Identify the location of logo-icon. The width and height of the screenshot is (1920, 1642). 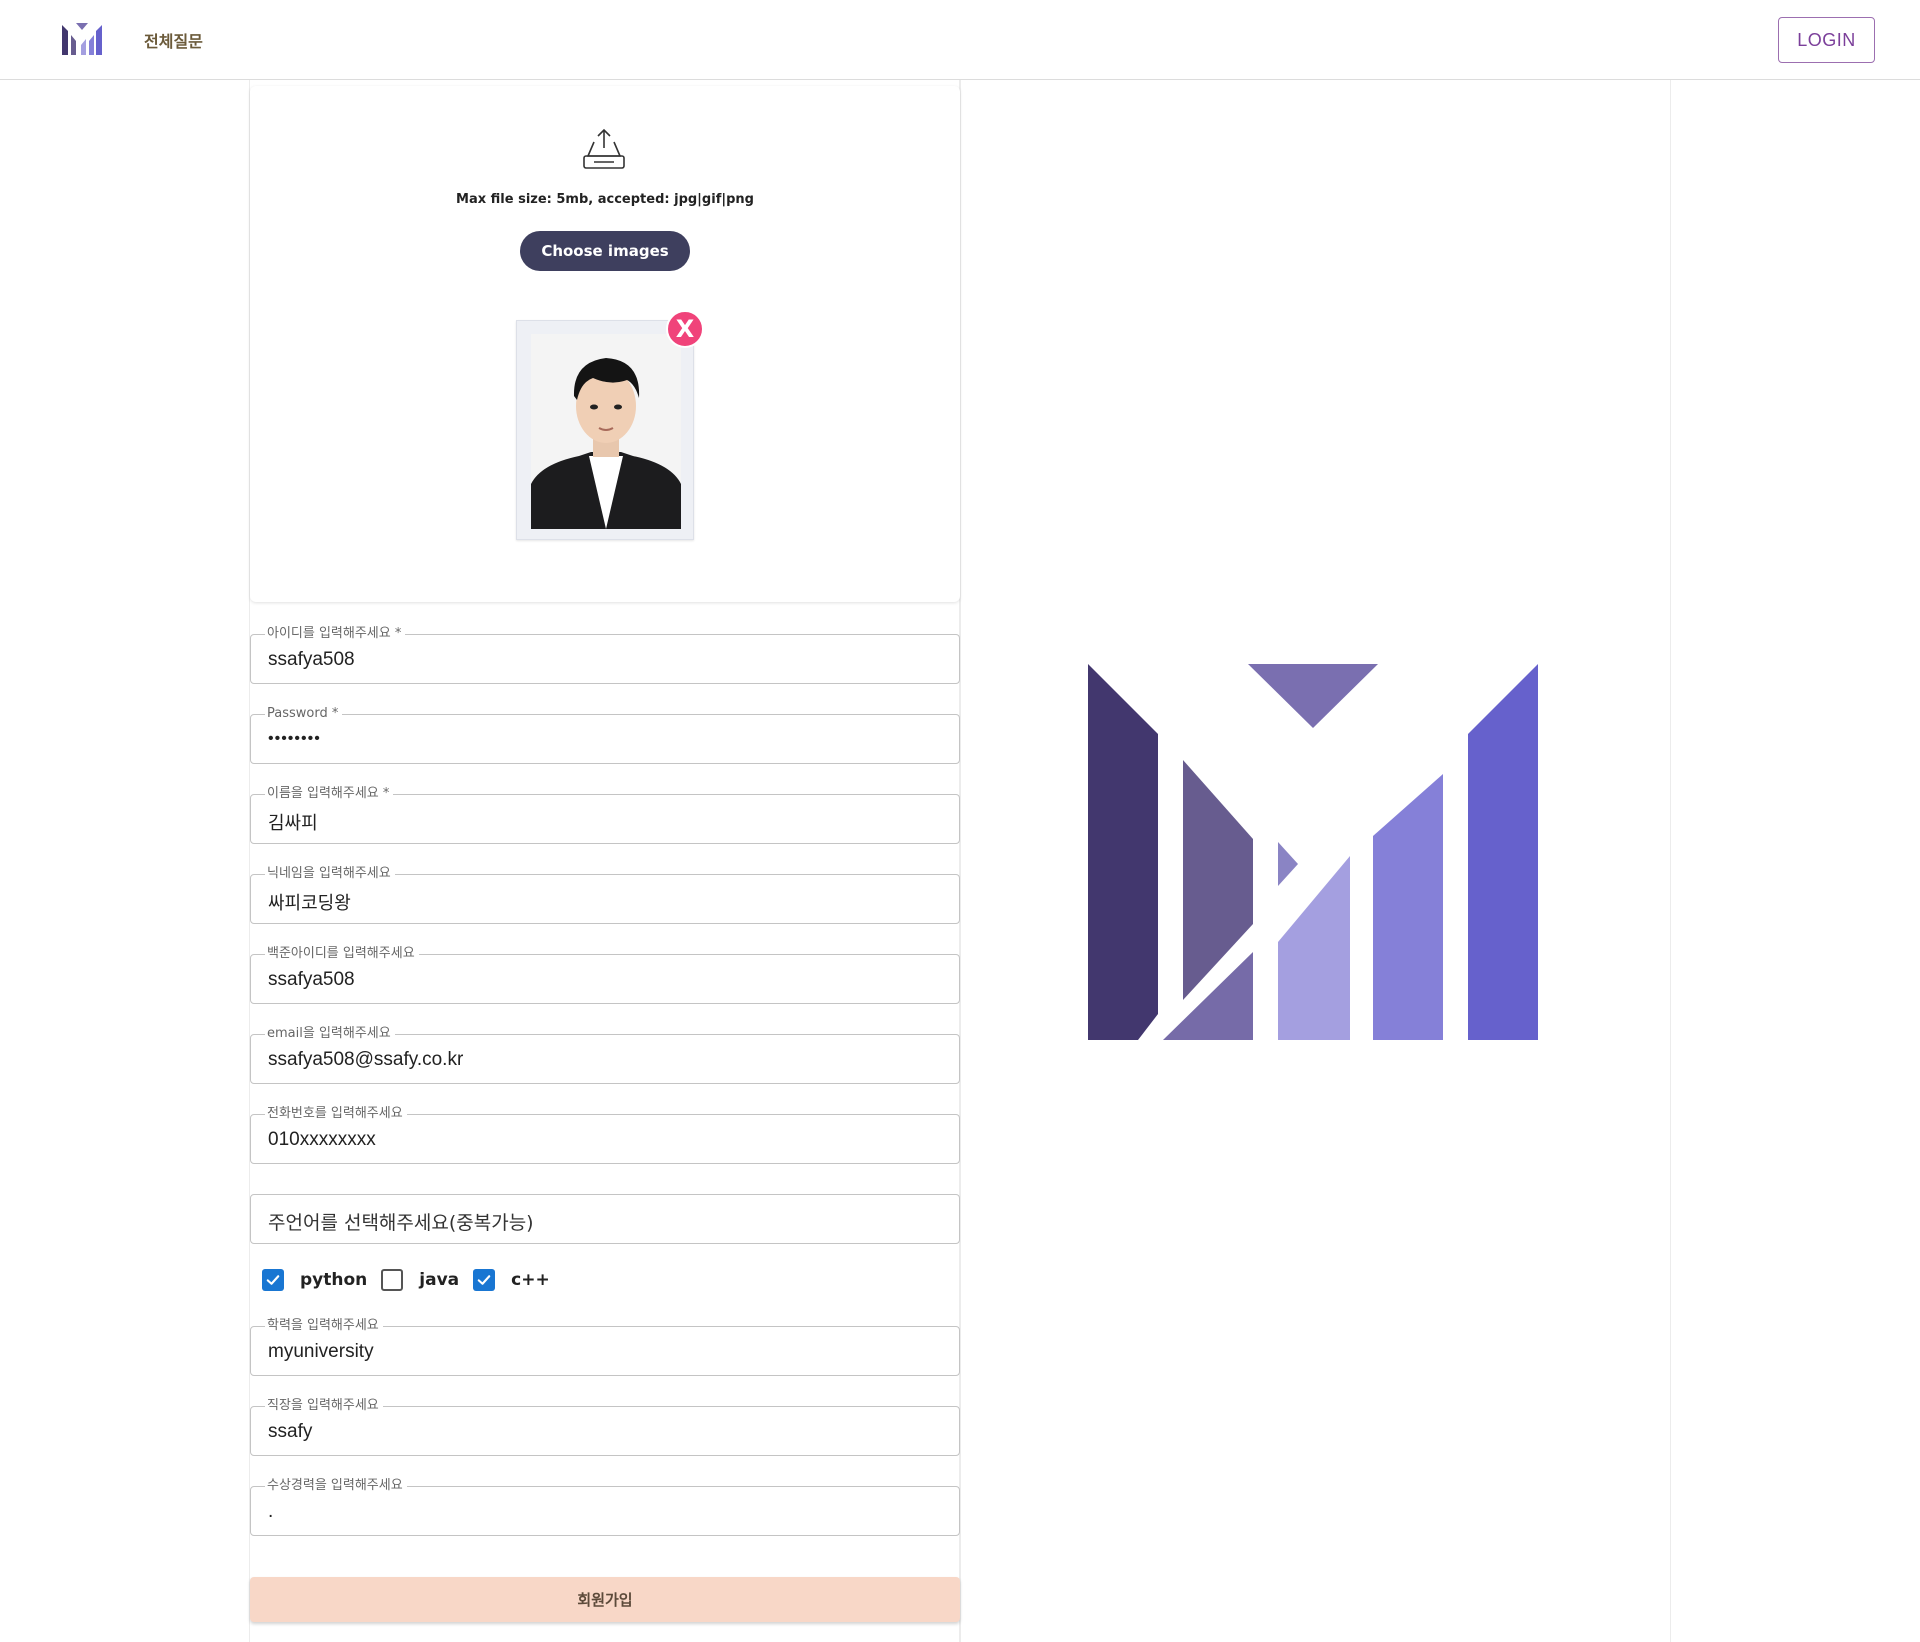
(82, 39).